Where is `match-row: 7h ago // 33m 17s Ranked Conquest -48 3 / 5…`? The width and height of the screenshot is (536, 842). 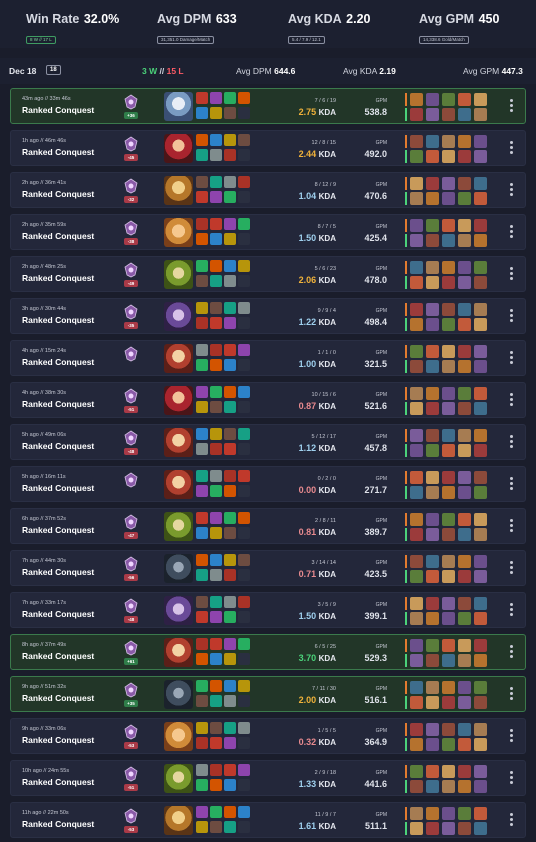
match-row: 7h ago // 33m 17s Ranked Conquest -48 3 / 5… is located at coordinates (268, 610).